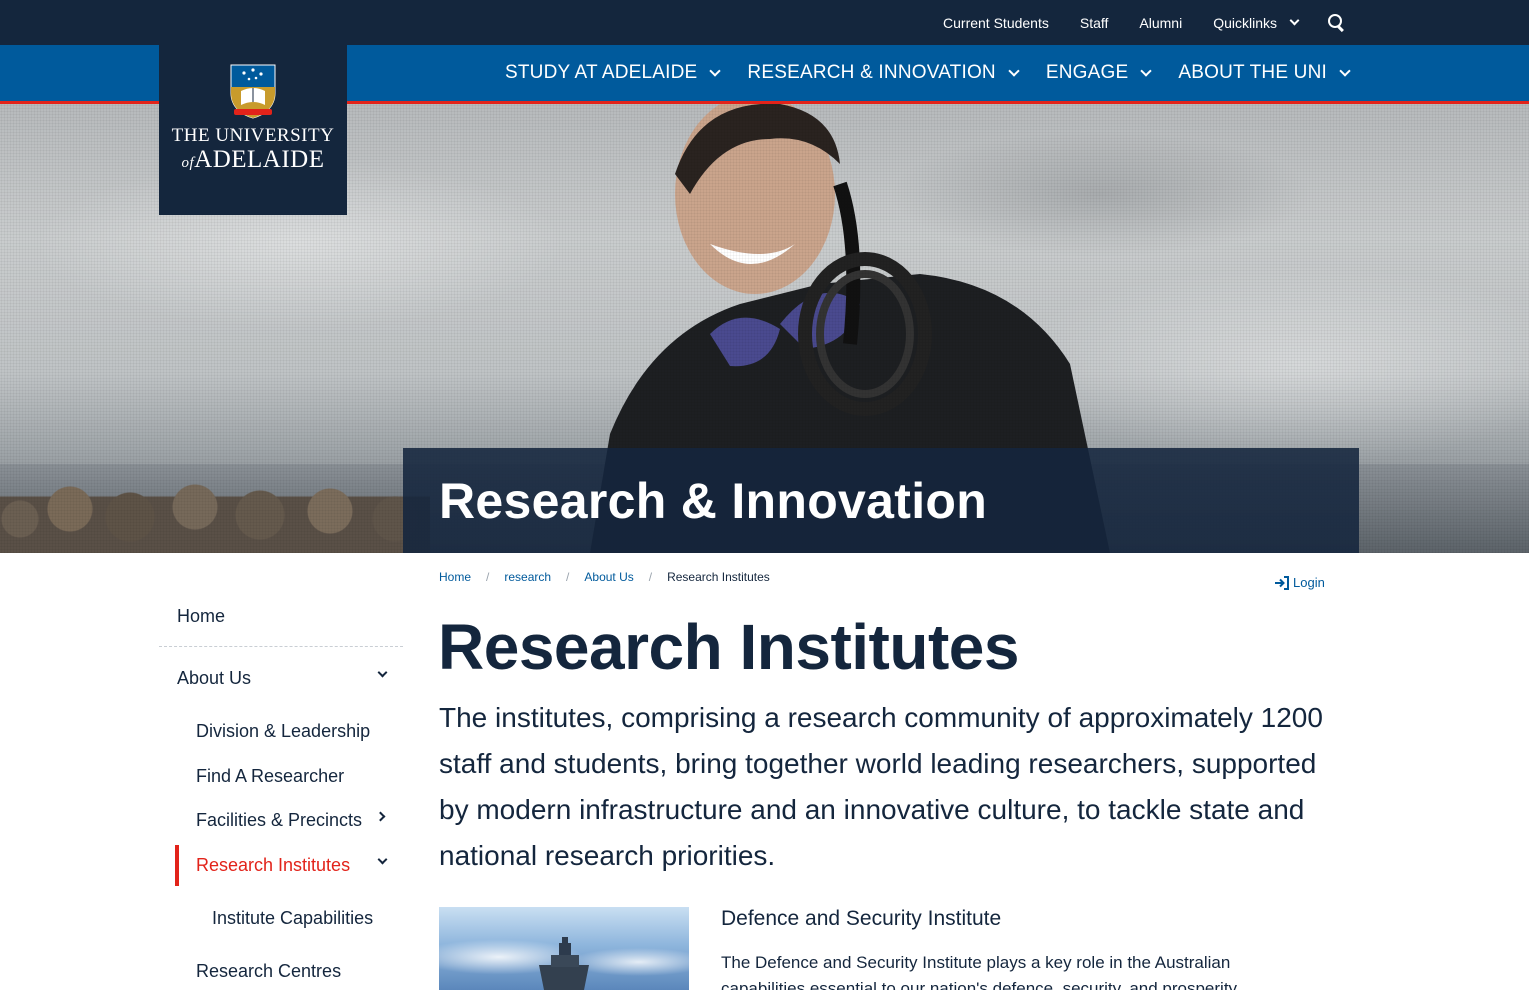  I want to click on card-title-defence: Defence and Security Institute, so click(861, 919).